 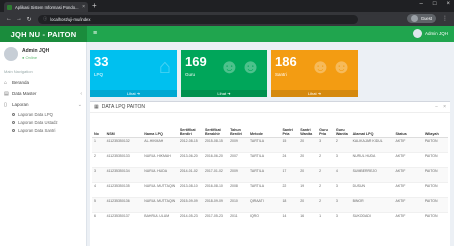 I want to click on back-icon: ←, so click(x=9, y=19).